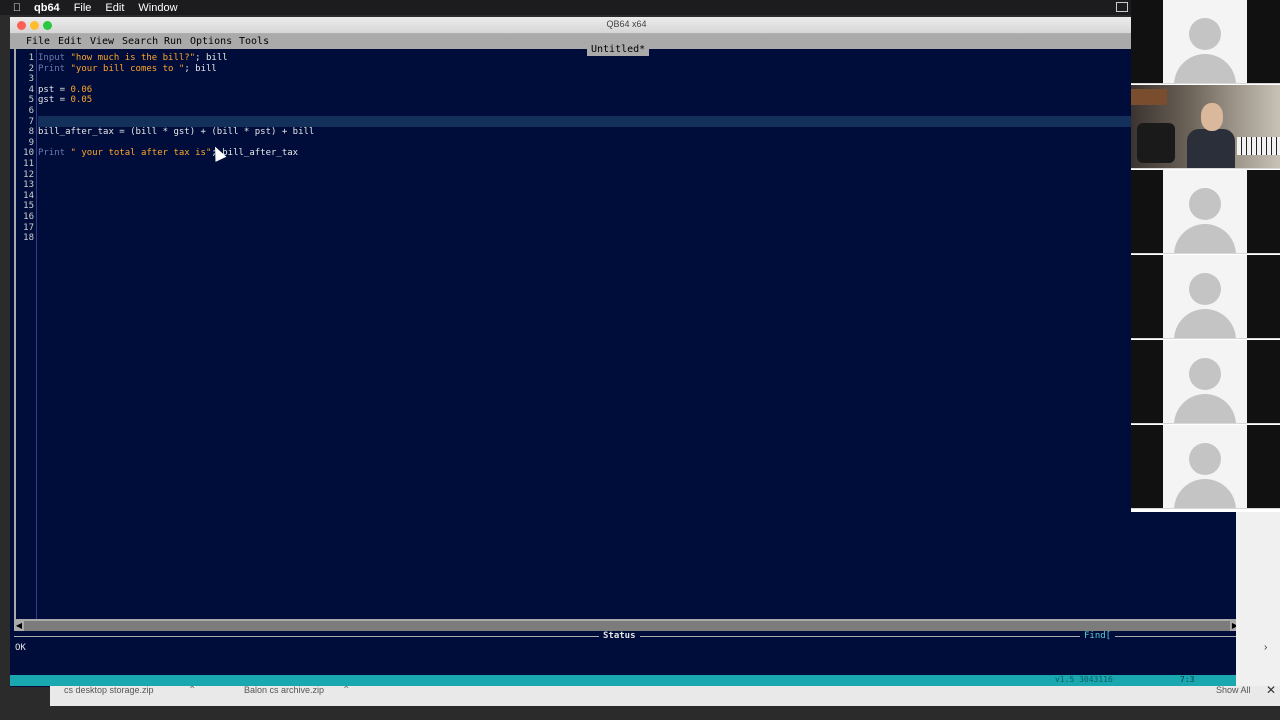 The height and width of the screenshot is (720, 1280). What do you see at coordinates (28, 206) in the screenshot?
I see `line-number: 15` at bounding box center [28, 206].